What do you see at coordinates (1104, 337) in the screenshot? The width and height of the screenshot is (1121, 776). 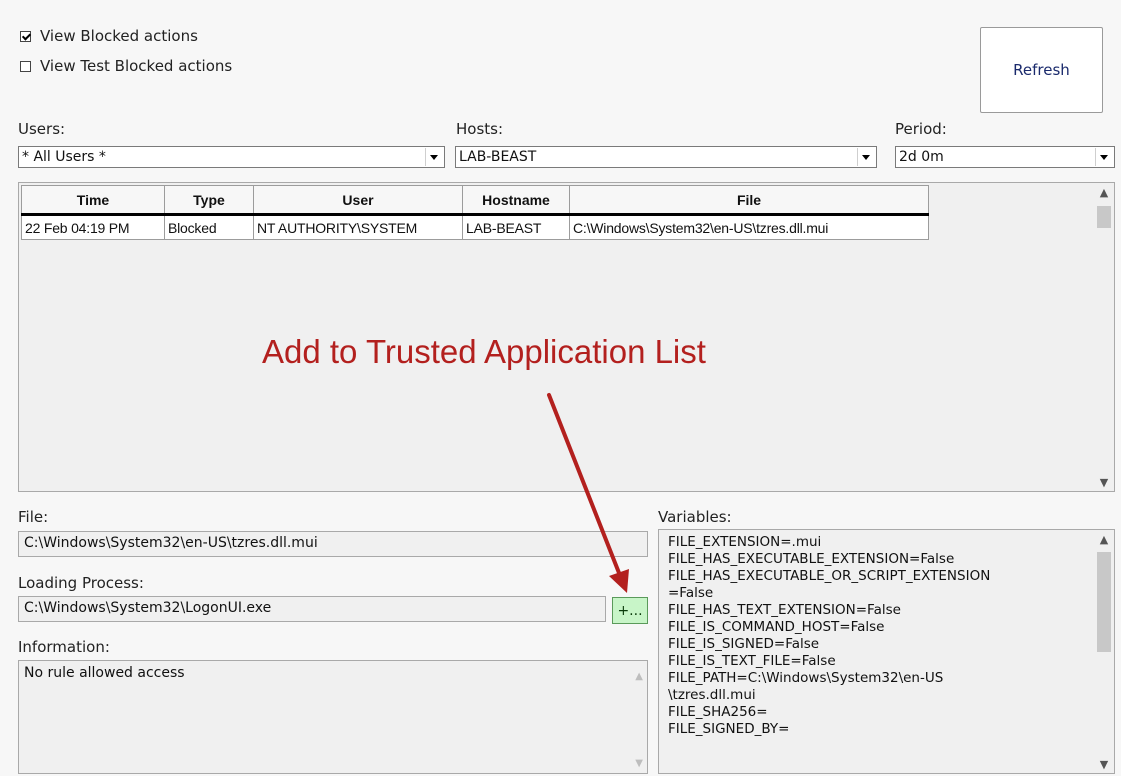 I see `grid-scrollbar: ▲ ▼` at bounding box center [1104, 337].